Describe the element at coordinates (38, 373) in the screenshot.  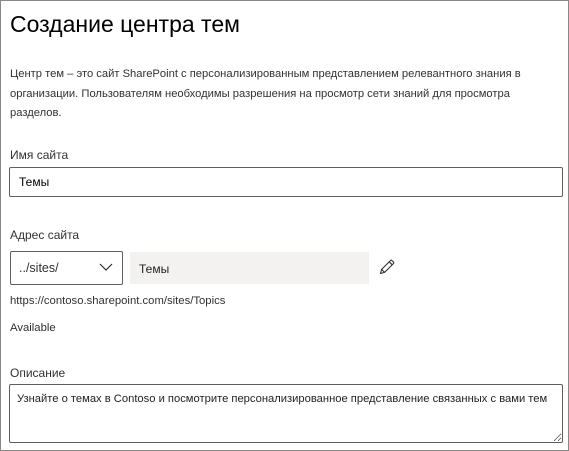
I see `description-label: Описание` at that location.